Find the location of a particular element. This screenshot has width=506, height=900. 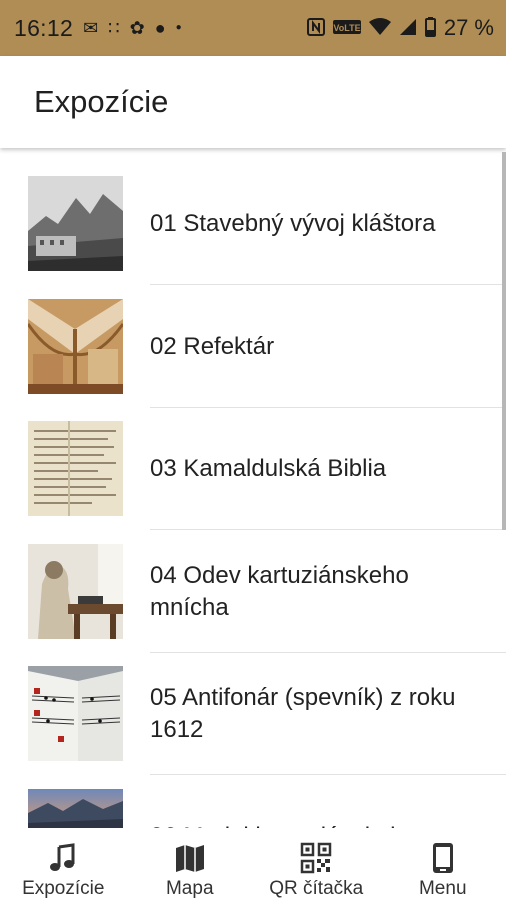

bottom-navigation: Expozície Mapa QR čítačka Menu is located at coordinates (253, 864).